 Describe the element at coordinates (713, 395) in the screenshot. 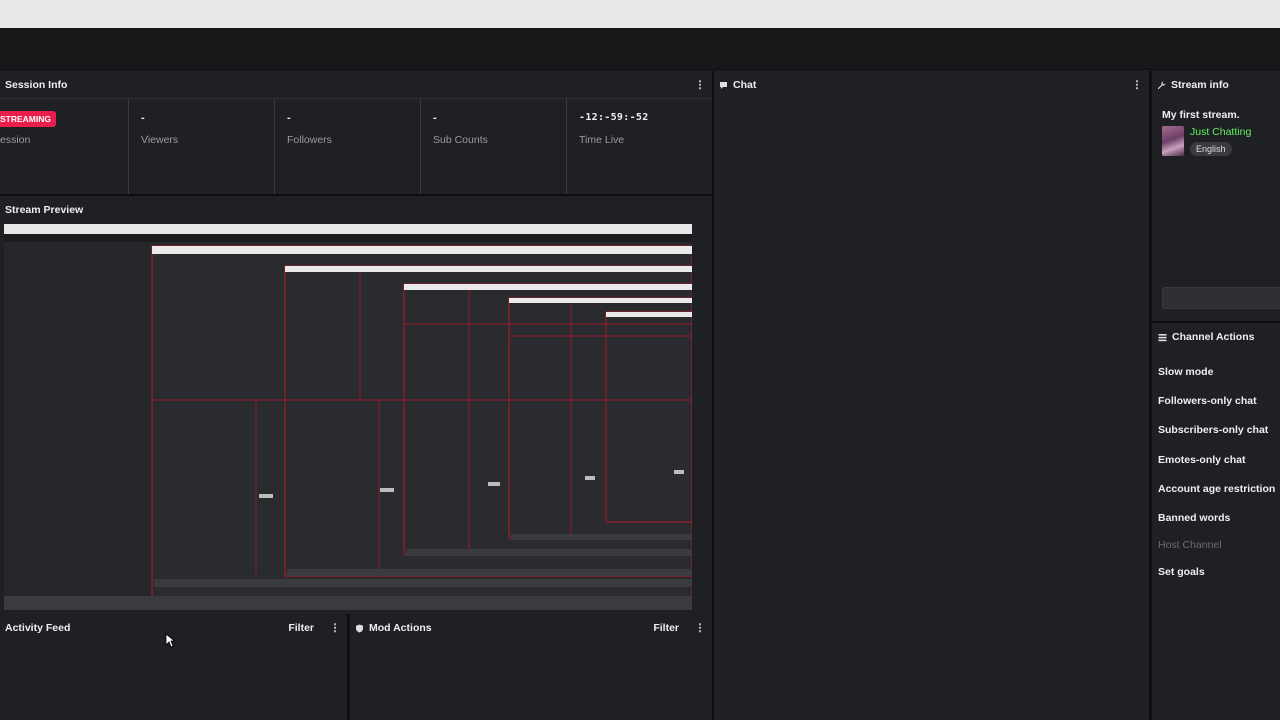

I see `divider-chat-left` at that location.